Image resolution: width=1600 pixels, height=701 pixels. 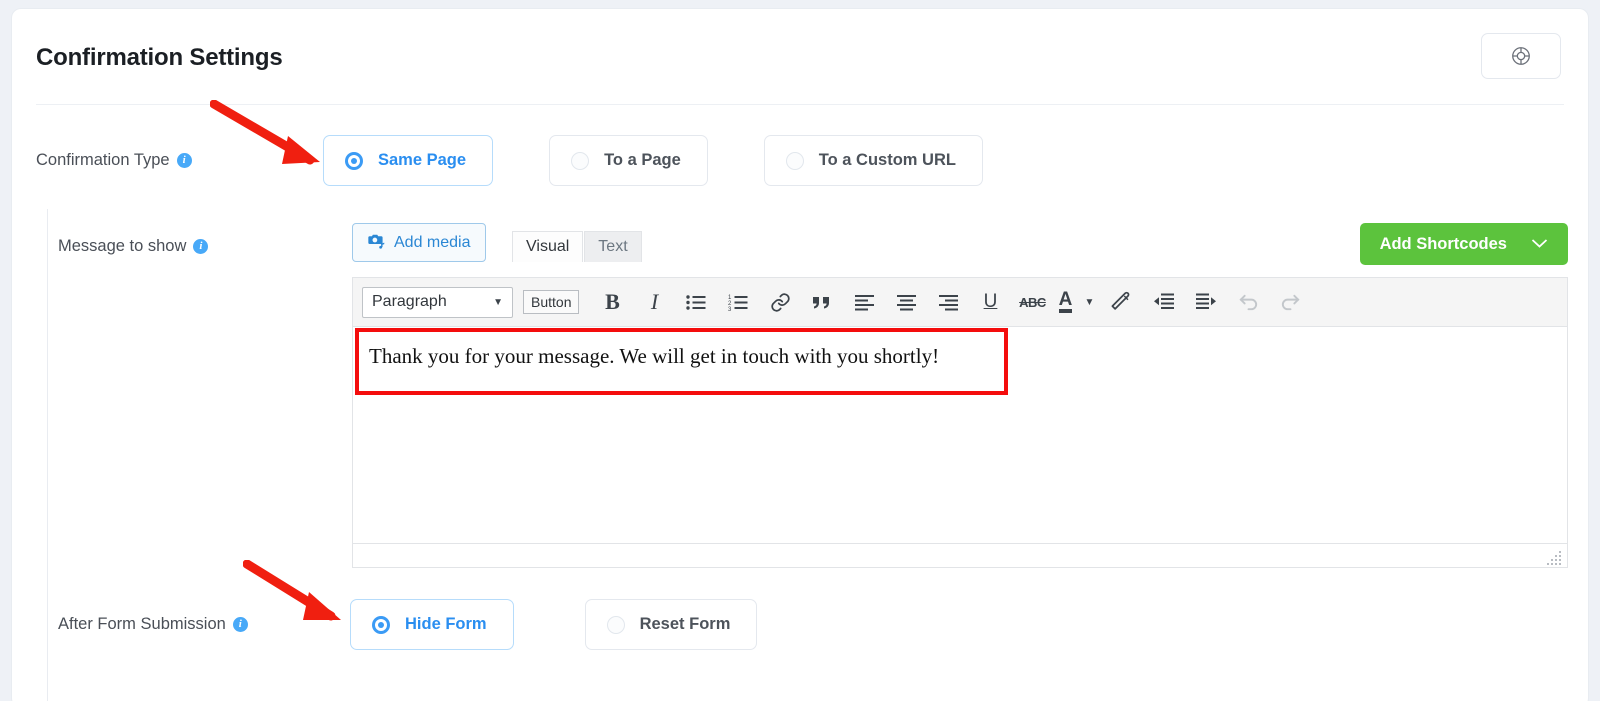 I want to click on confirmation-type-option-to-a-custom-url: To a Custom URL, so click(x=873, y=160).